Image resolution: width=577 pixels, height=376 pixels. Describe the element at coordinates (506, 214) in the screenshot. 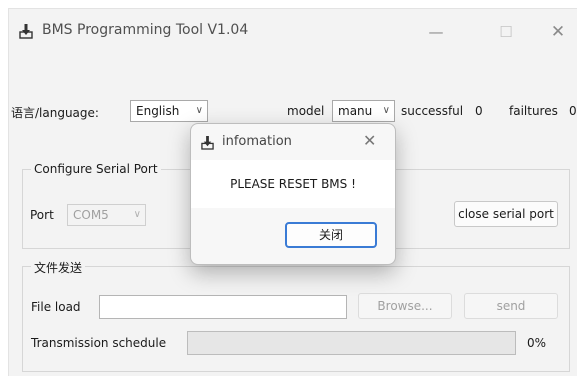

I see `close-serial-port-button: close serial port` at that location.